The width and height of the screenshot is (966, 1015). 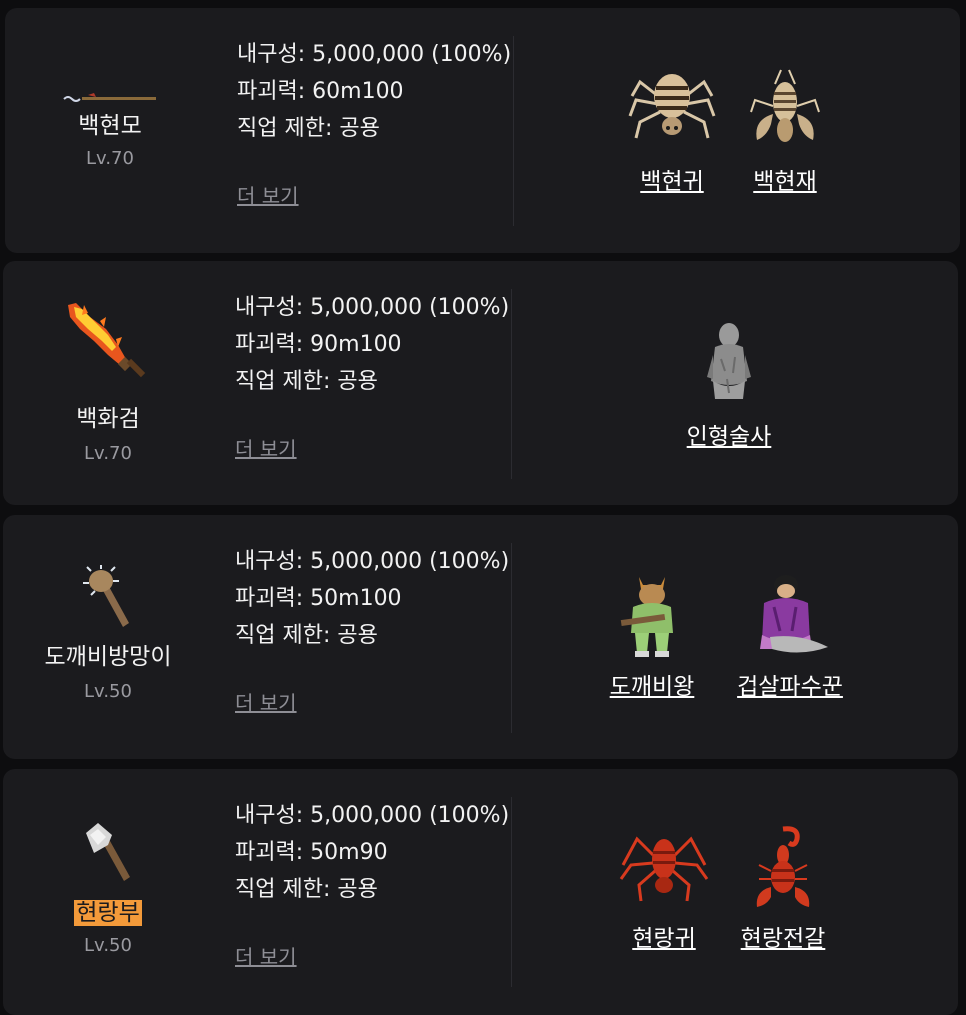 I want to click on drop-monster: 현랑귀, so click(x=664, y=889).